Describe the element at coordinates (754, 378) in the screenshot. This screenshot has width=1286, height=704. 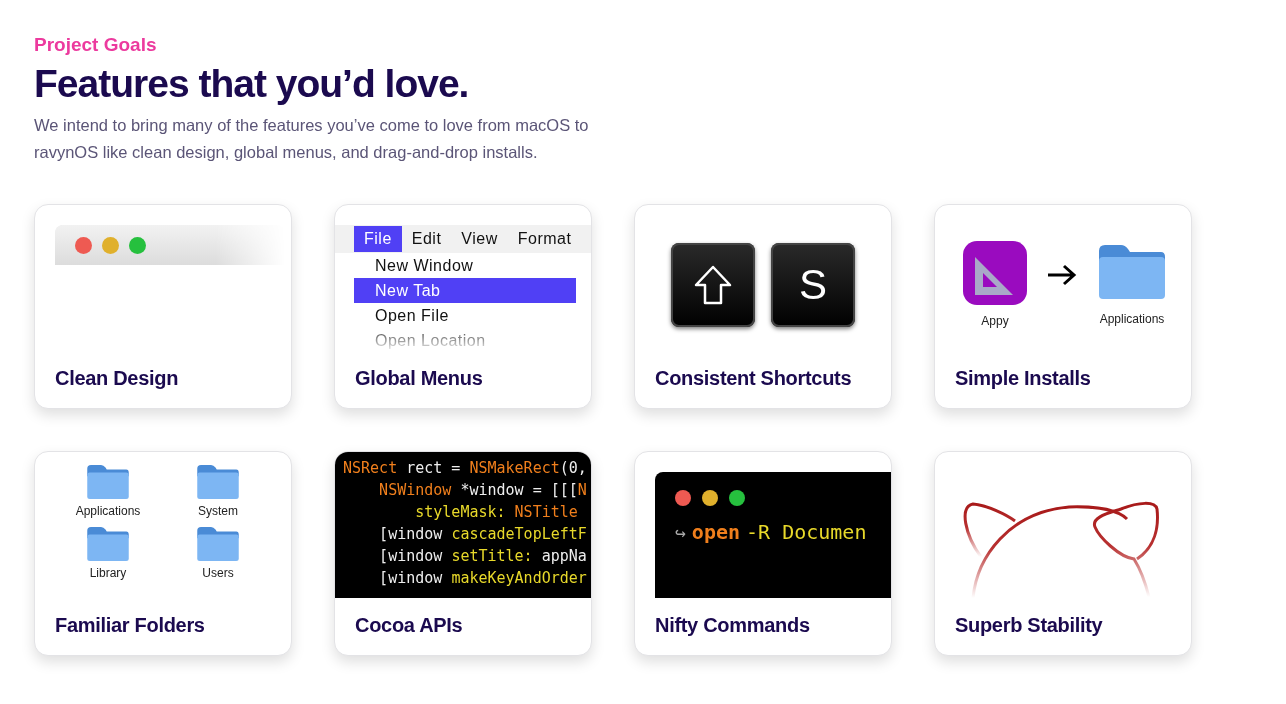
I see `card-title: Consistent Shortcuts` at that location.